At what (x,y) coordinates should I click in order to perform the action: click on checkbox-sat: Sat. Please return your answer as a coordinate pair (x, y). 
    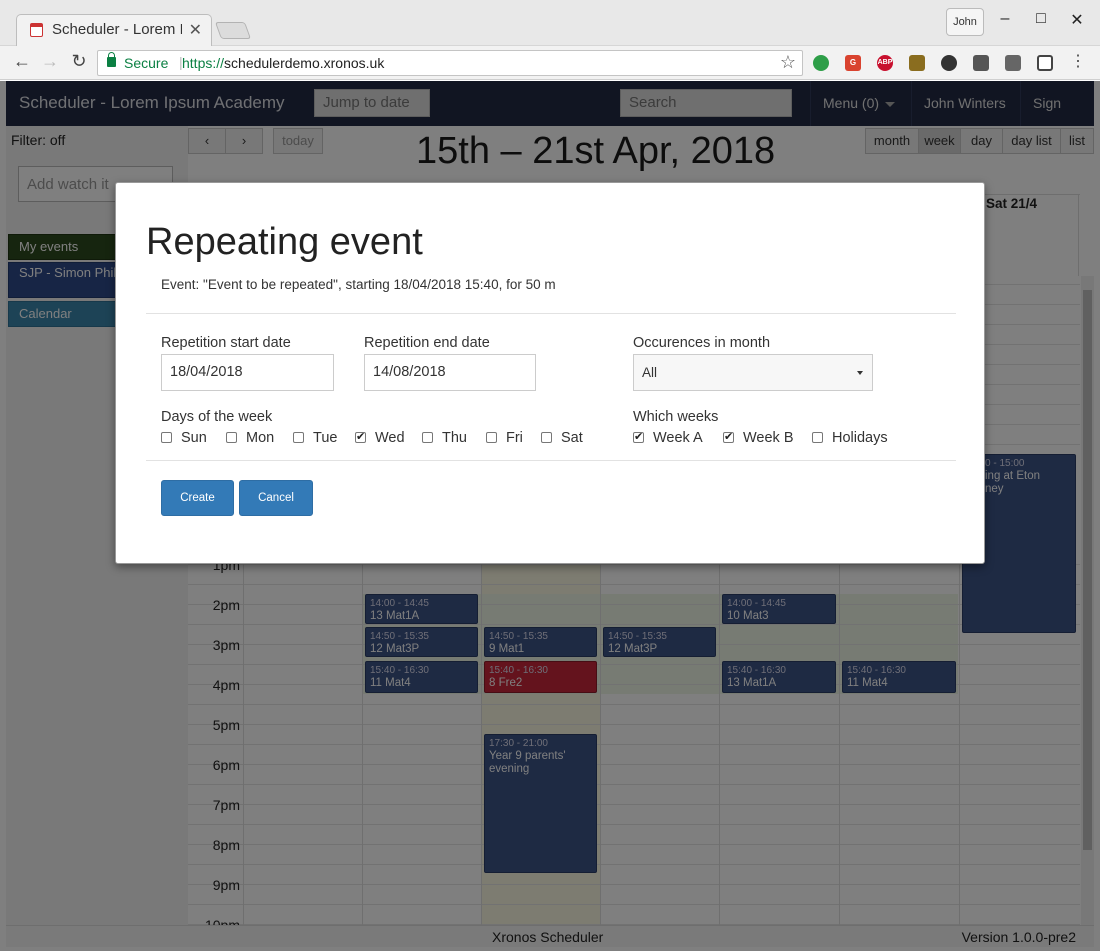
    Looking at the image, I should click on (562, 438).